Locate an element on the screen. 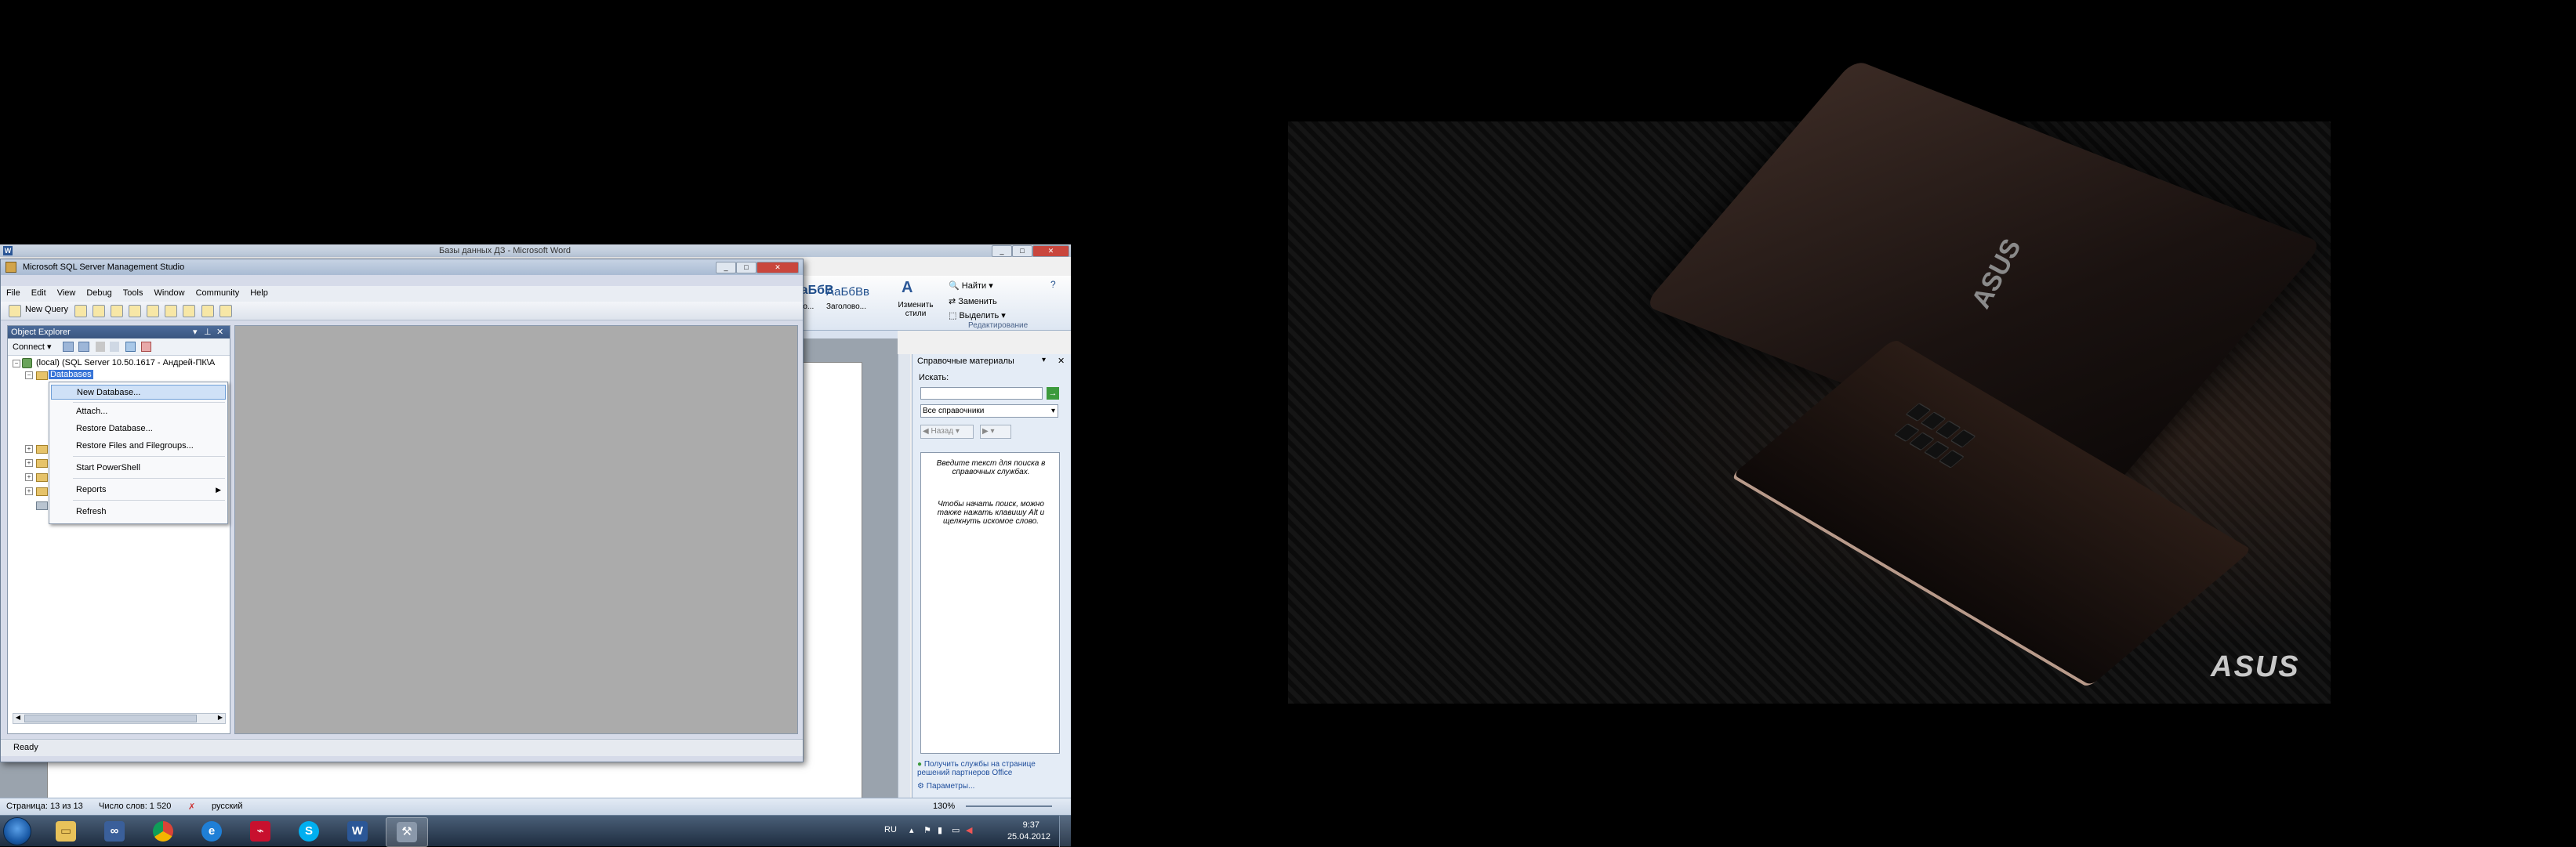 The image size is (2576, 847). menu-help: Help is located at coordinates (260, 293).